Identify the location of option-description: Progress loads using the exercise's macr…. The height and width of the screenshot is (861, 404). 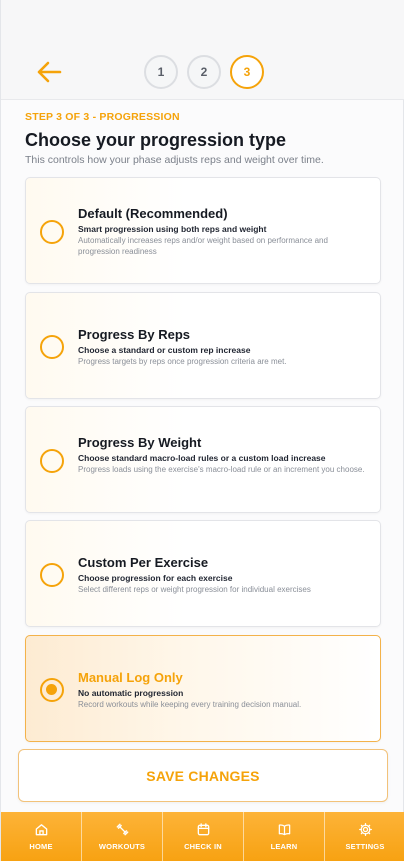
(221, 469).